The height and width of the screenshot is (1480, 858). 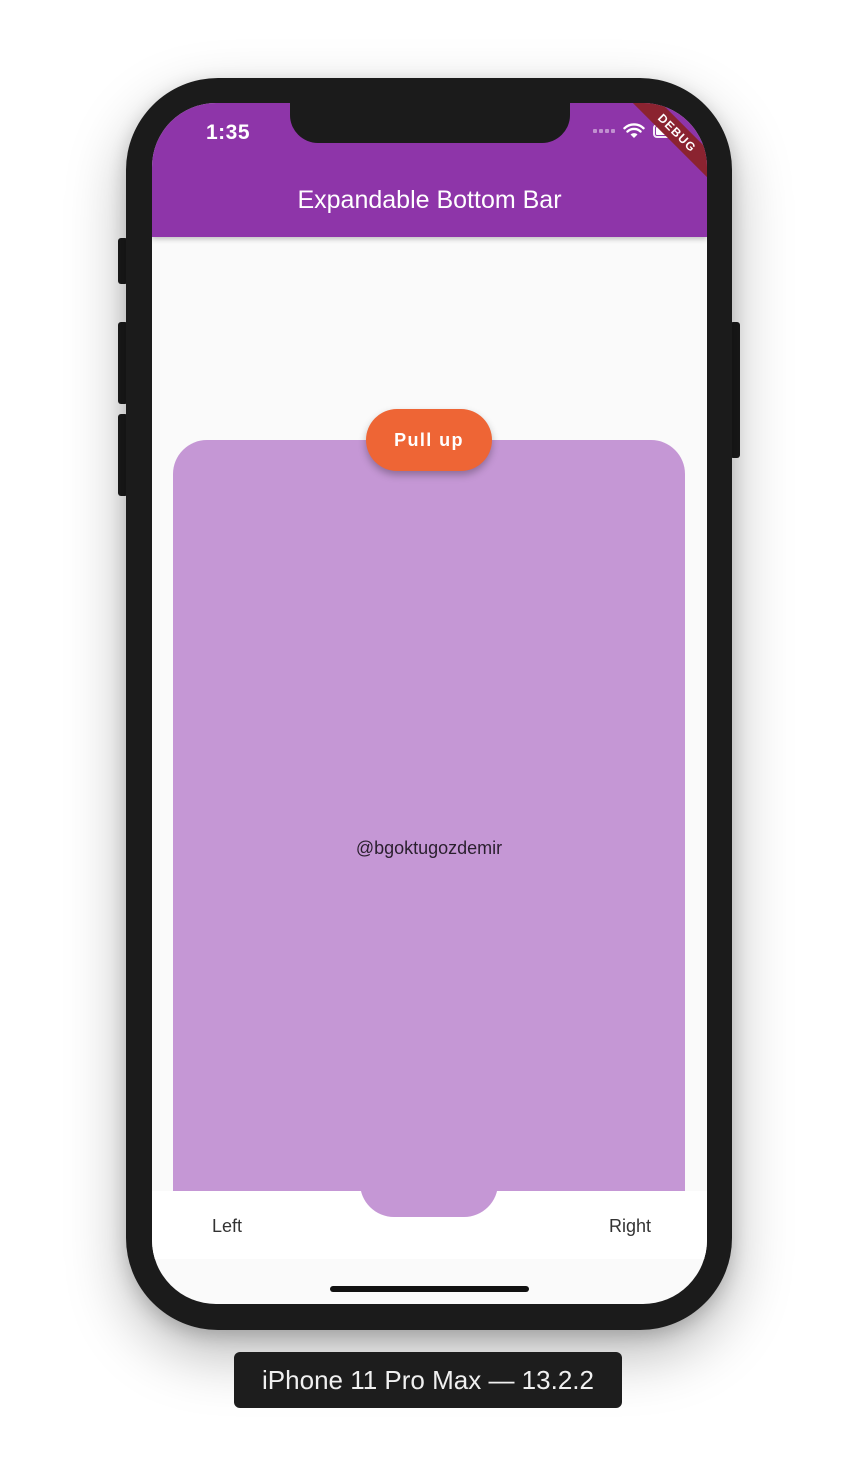 I want to click on bottom-bar-right-button: Right, so click(x=630, y=1226).